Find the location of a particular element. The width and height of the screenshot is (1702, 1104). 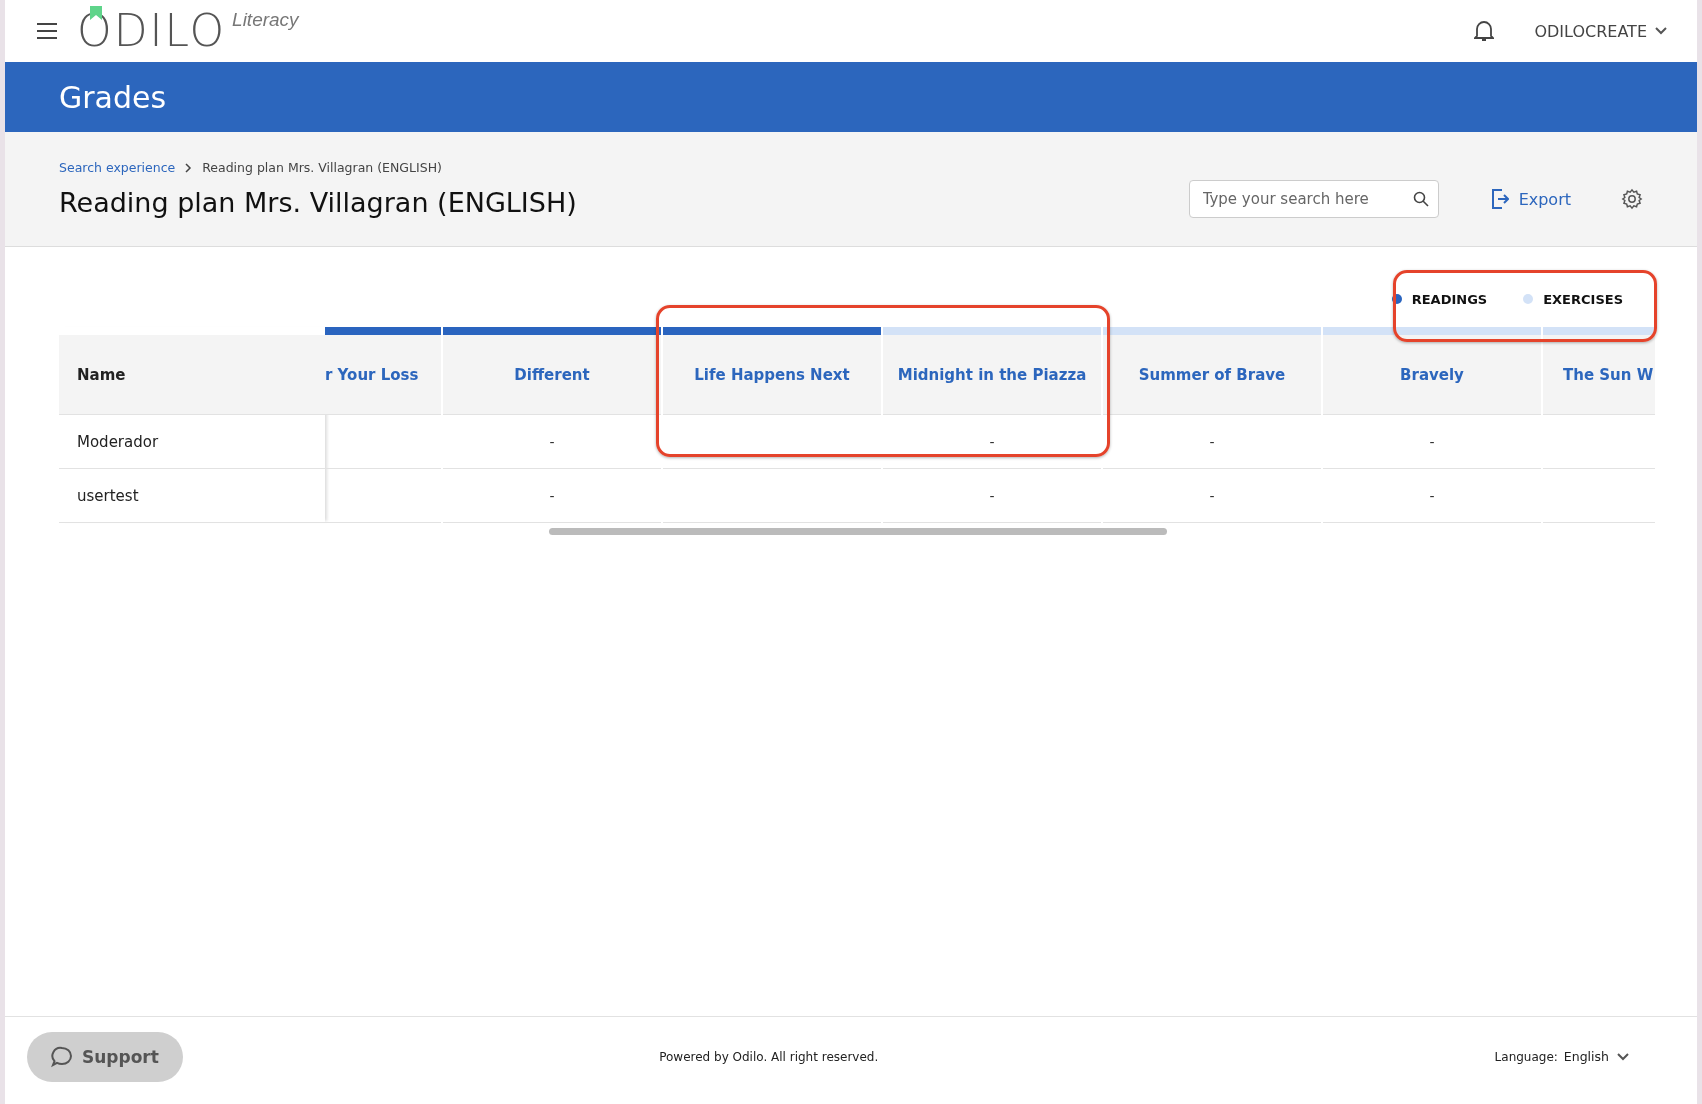

language-select: English is located at coordinates (1596, 1056).